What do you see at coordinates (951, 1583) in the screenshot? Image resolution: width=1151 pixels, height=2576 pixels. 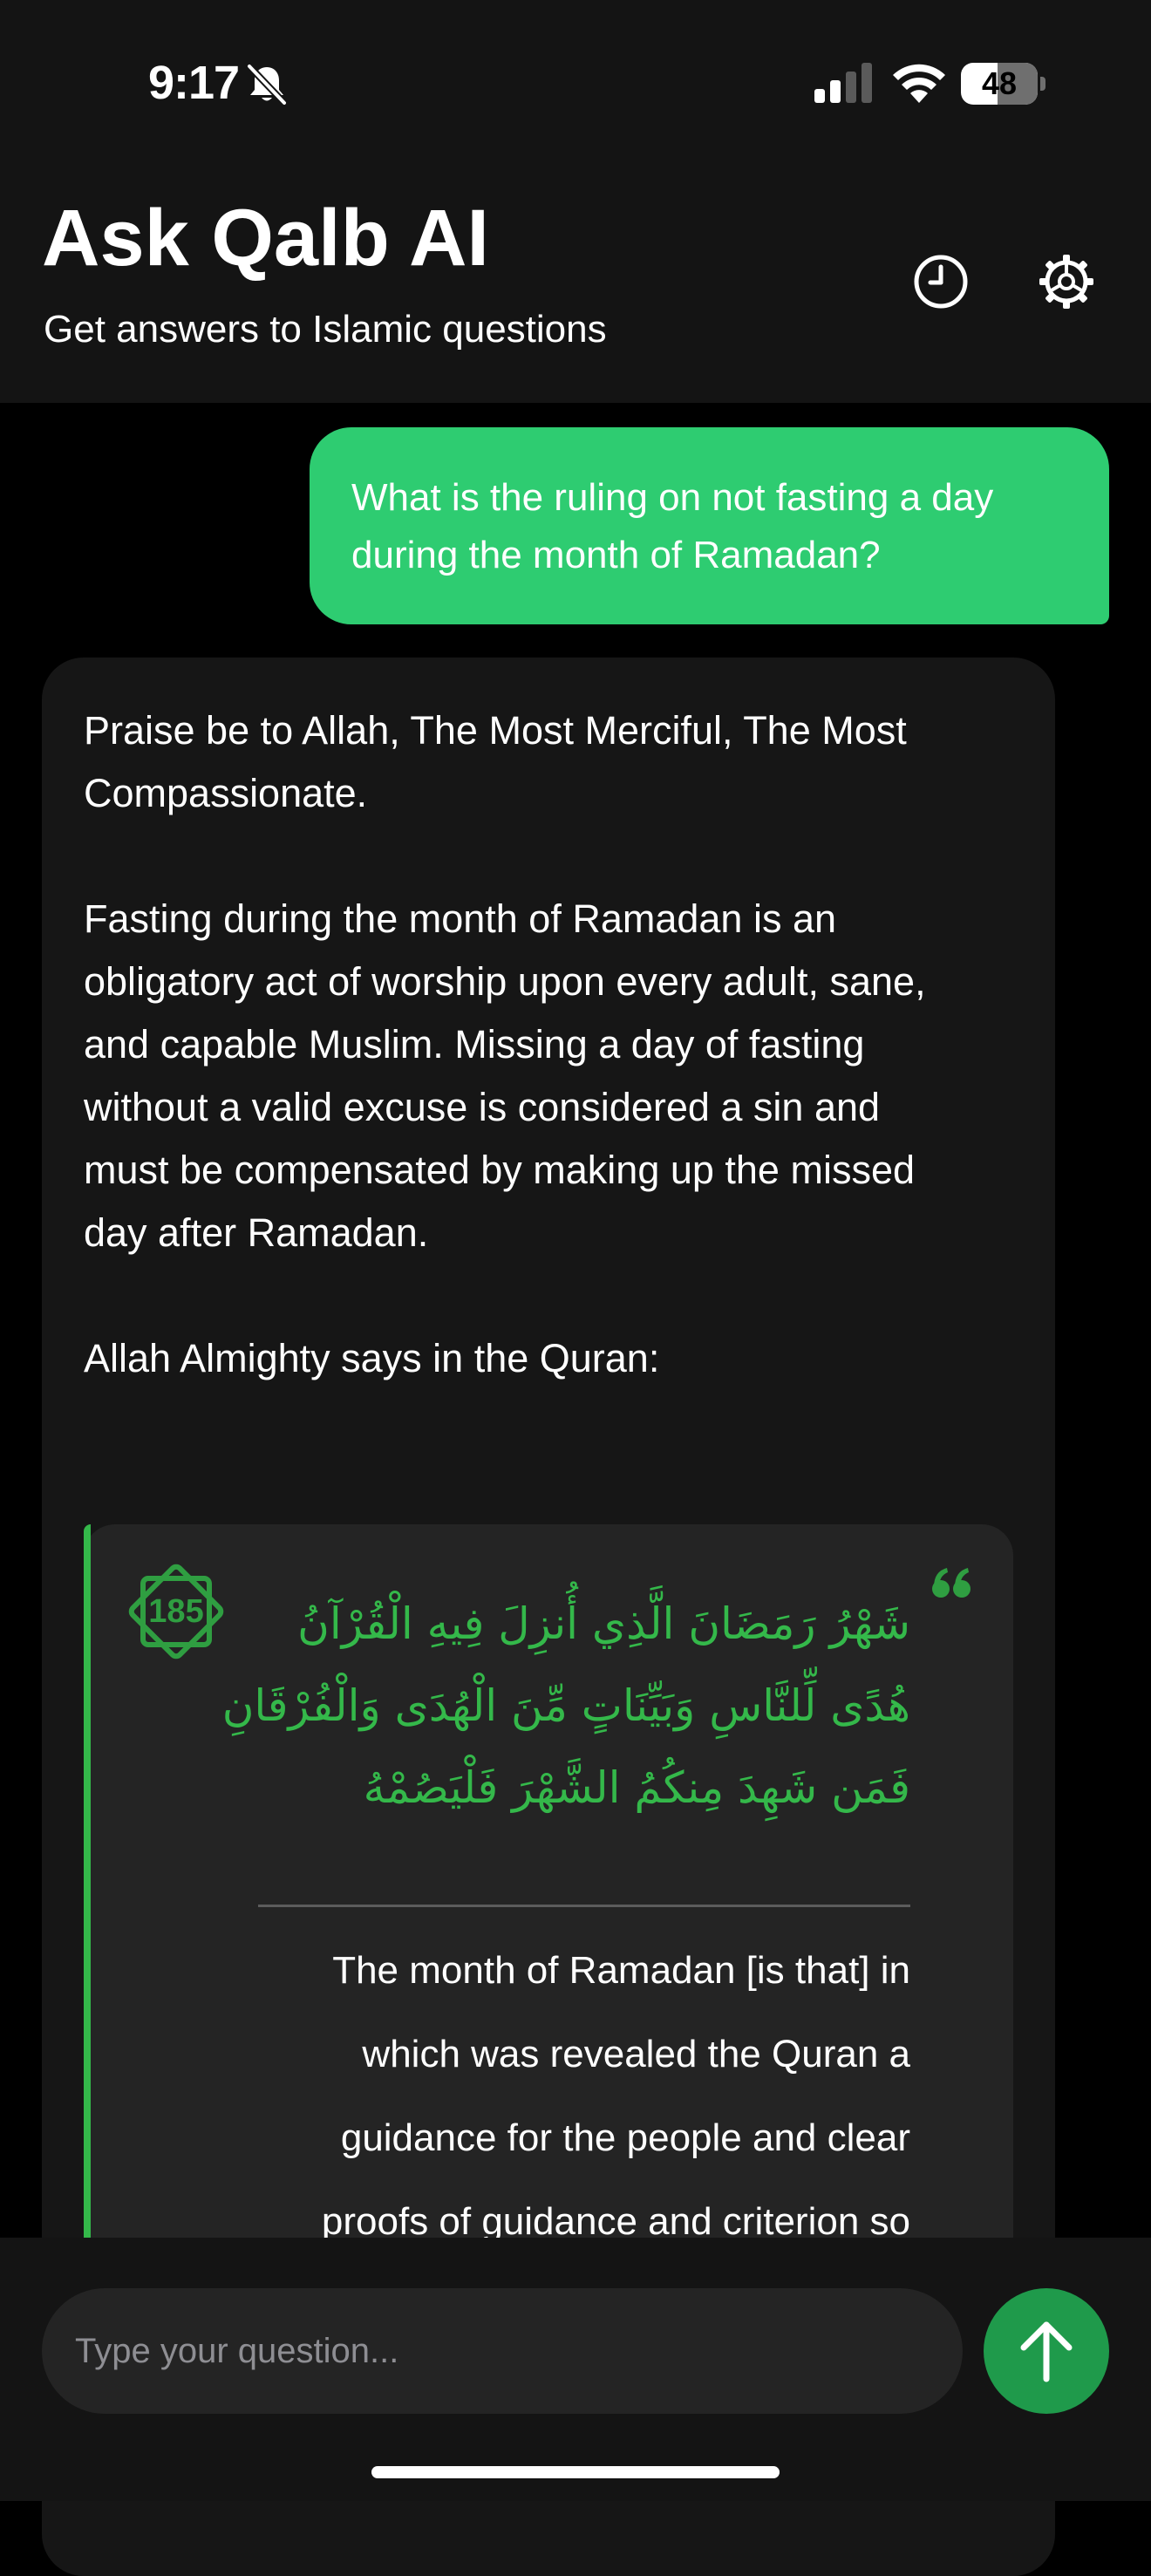 I see `quote-icon` at bounding box center [951, 1583].